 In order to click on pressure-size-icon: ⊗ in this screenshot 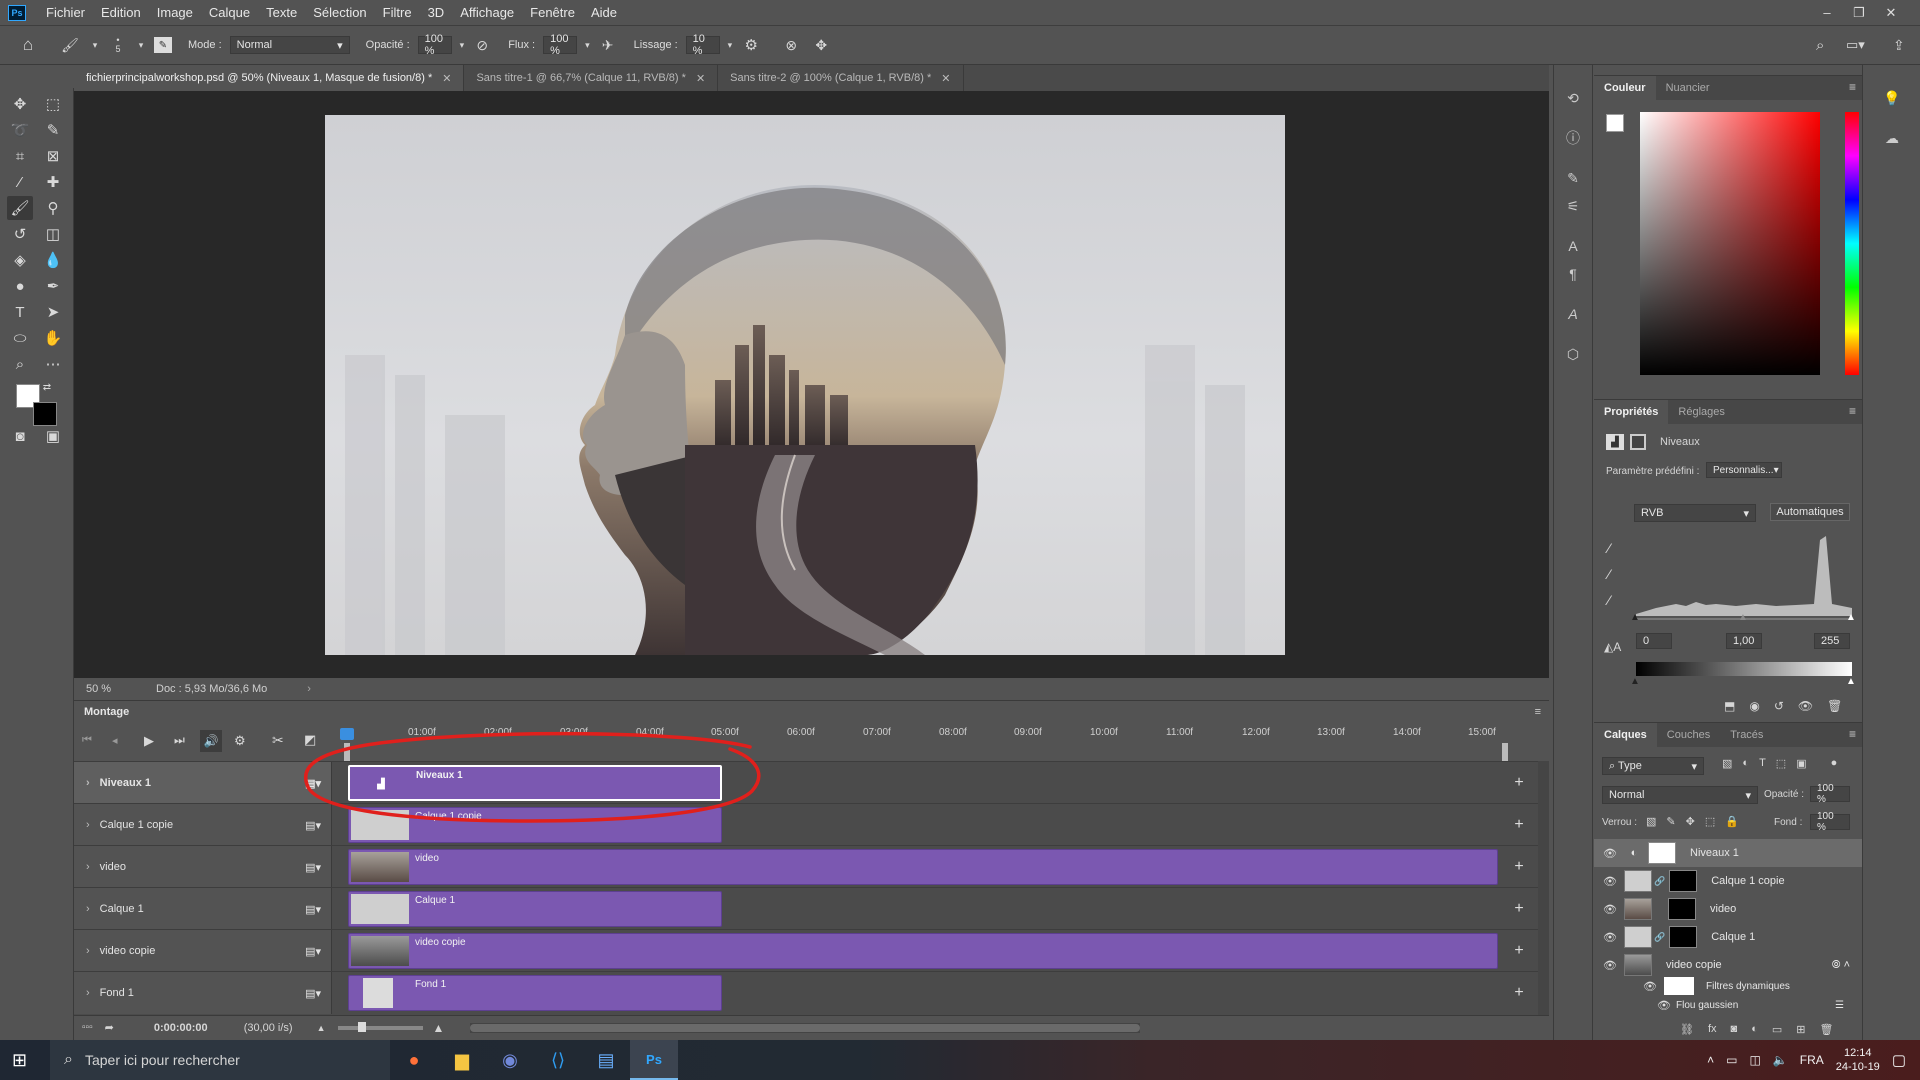, I will do `click(791, 45)`.